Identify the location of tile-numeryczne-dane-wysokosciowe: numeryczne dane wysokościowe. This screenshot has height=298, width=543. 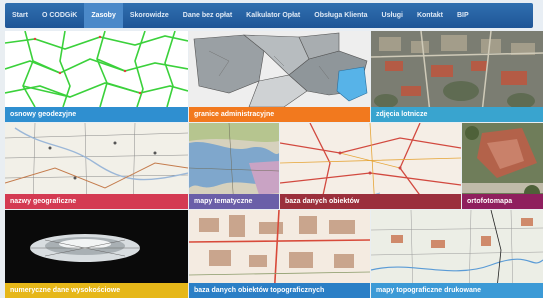
(96, 254).